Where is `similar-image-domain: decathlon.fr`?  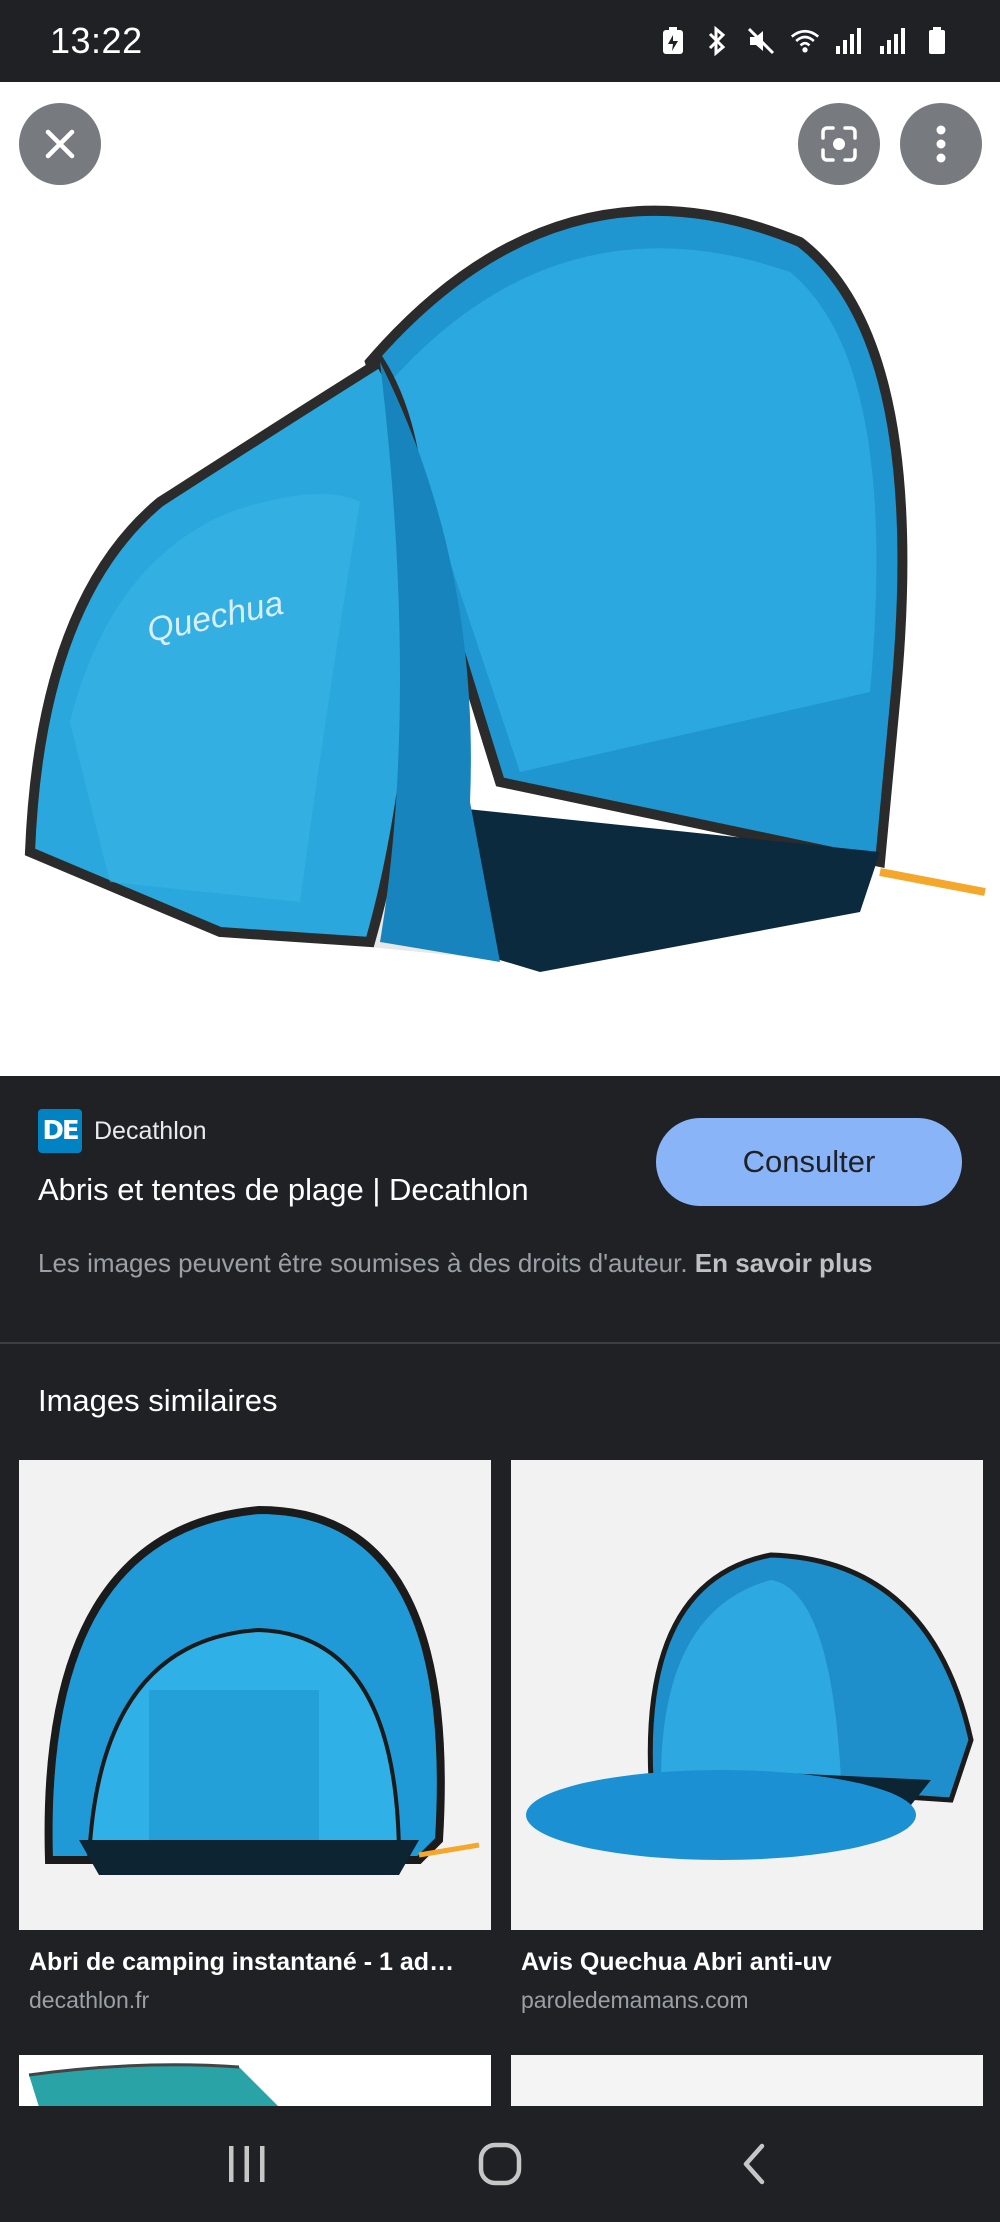
similar-image-domain: decathlon.fr is located at coordinates (89, 2000).